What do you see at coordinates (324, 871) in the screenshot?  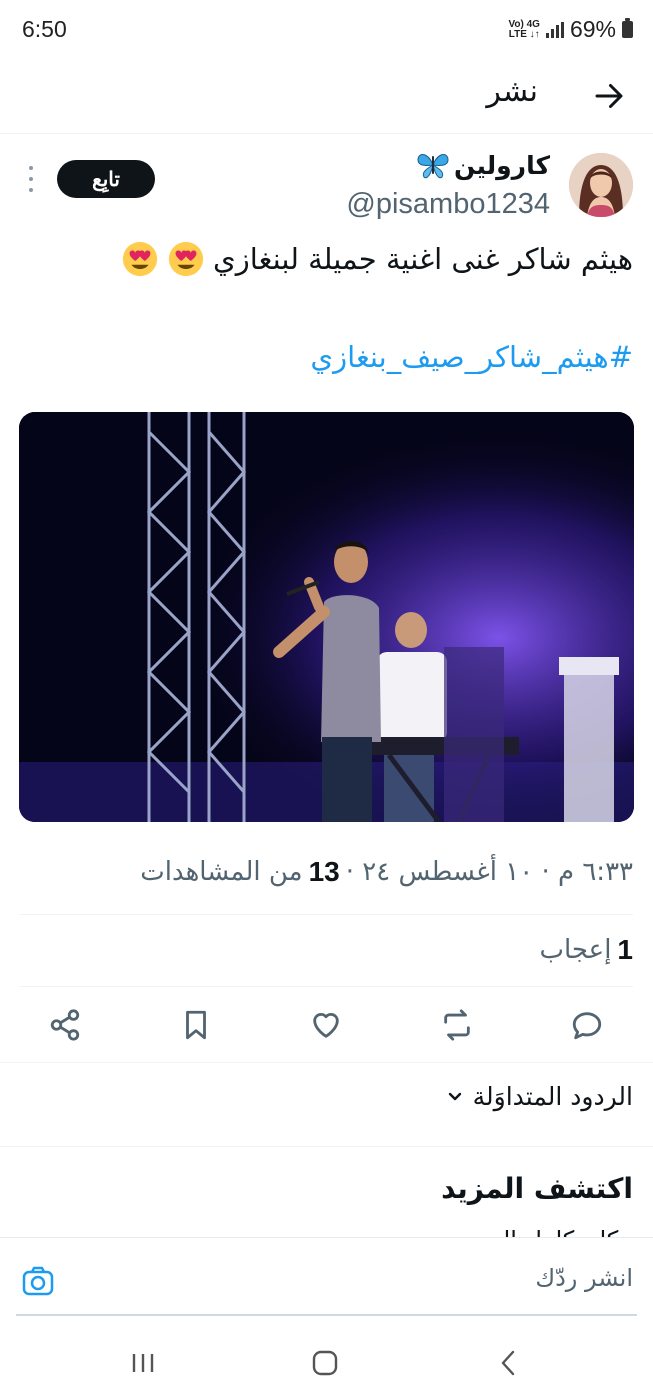 I see `views-count: 13` at bounding box center [324, 871].